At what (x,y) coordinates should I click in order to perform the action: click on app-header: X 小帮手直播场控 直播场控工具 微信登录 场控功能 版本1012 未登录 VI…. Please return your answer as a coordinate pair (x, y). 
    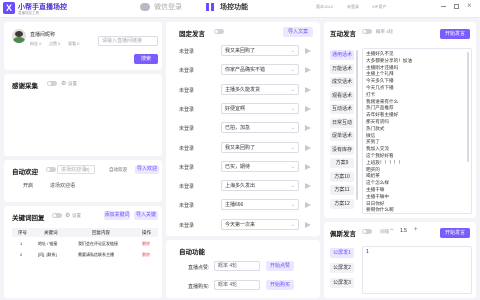
    Looking at the image, I should click on (240, 9).